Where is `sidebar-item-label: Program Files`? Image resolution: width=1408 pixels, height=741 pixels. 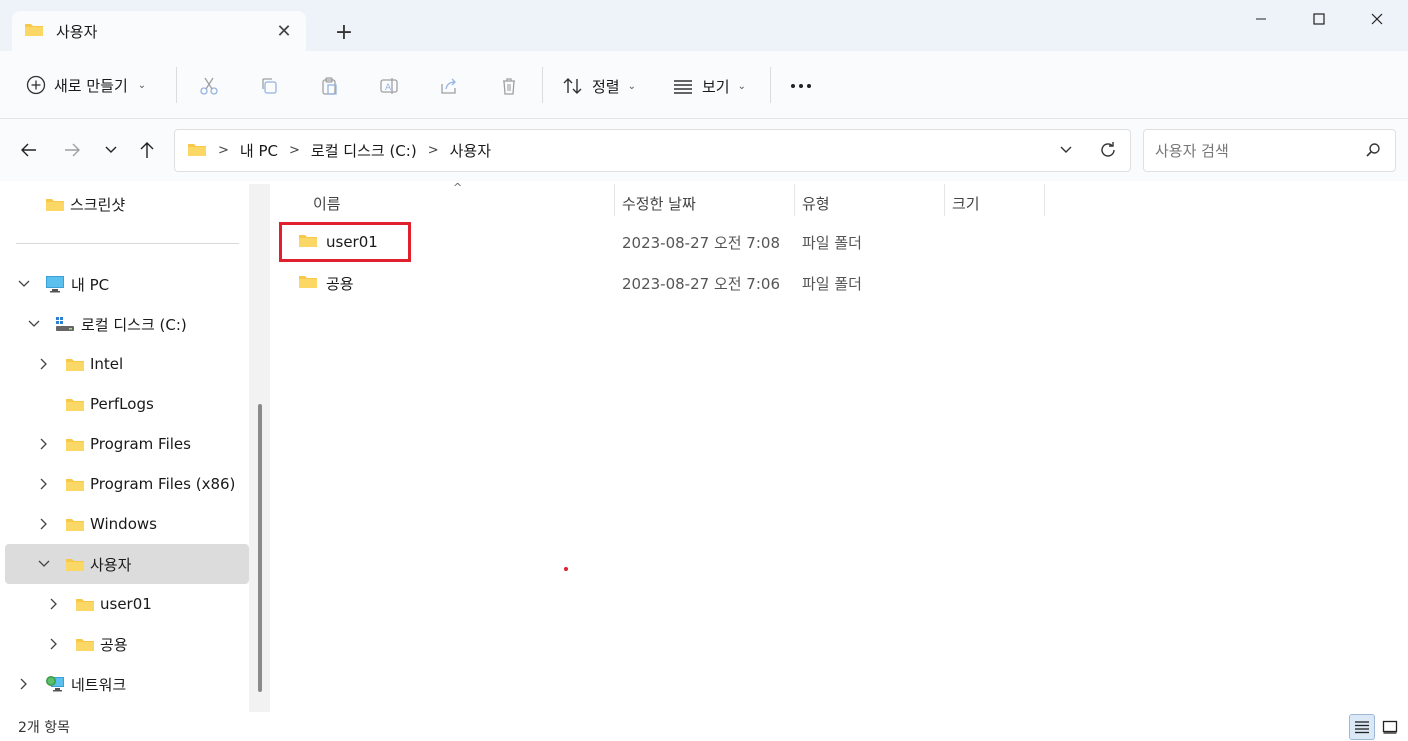 sidebar-item-label: Program Files is located at coordinates (140, 444).